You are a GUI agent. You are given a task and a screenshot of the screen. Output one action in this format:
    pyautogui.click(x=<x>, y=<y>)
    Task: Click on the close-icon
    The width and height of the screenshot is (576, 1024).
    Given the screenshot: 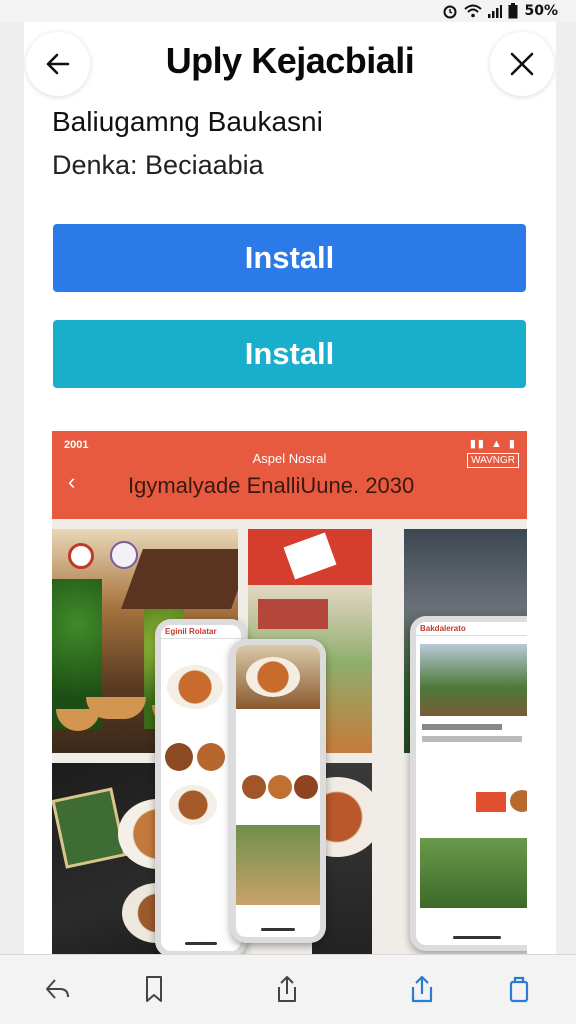 What is the action you would take?
    pyautogui.click(x=522, y=64)
    